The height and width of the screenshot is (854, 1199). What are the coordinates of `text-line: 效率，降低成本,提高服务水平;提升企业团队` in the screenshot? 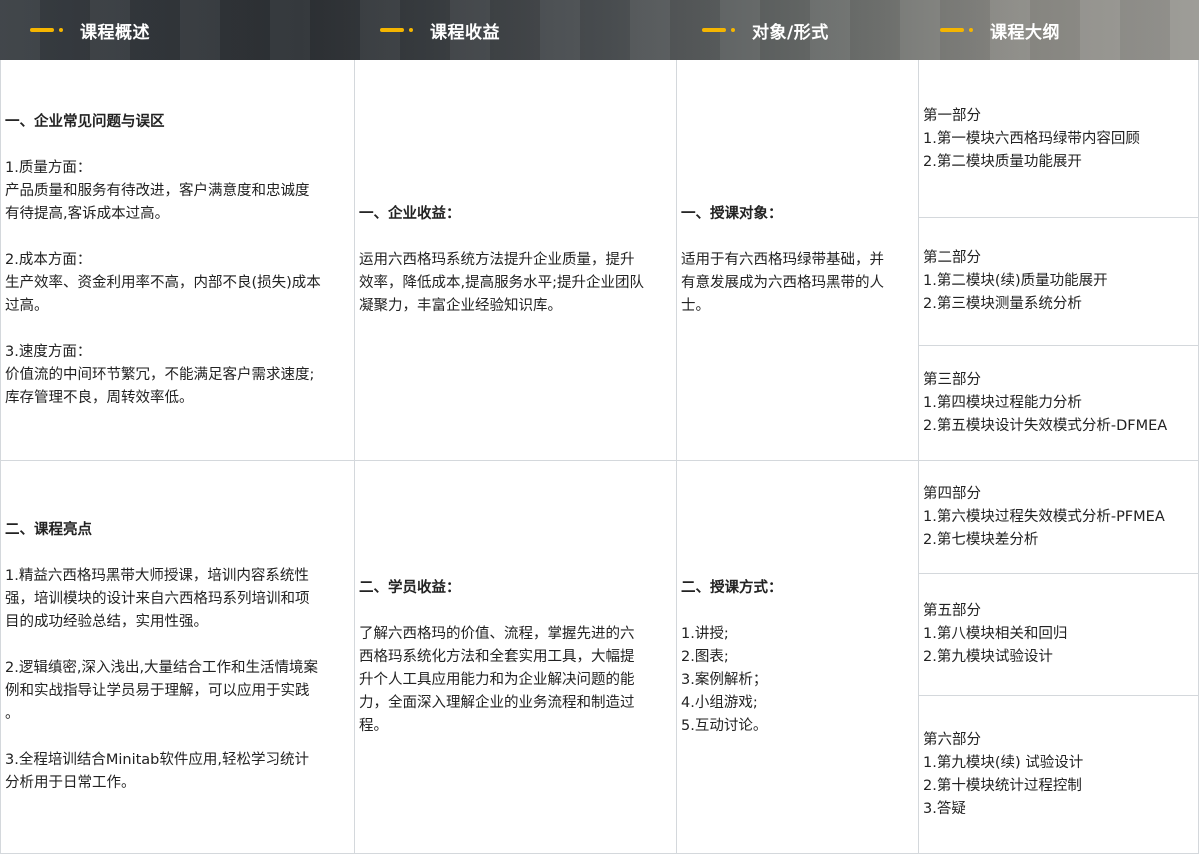 It's located at (501, 283).